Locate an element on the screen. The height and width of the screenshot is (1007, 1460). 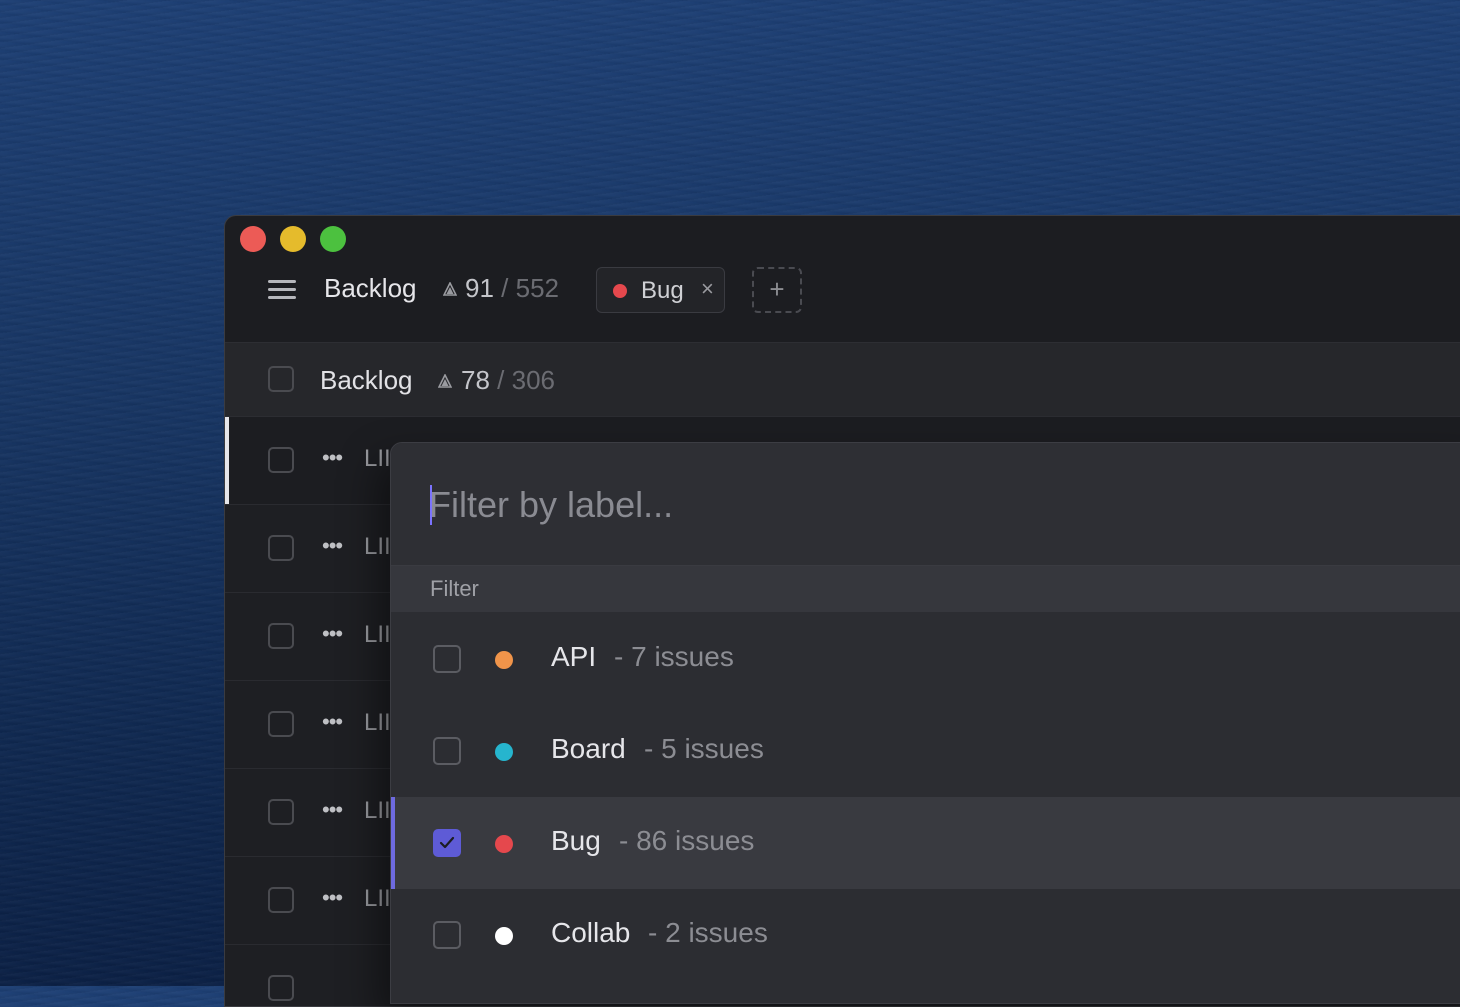
window-controls is located at coordinates (293, 239).